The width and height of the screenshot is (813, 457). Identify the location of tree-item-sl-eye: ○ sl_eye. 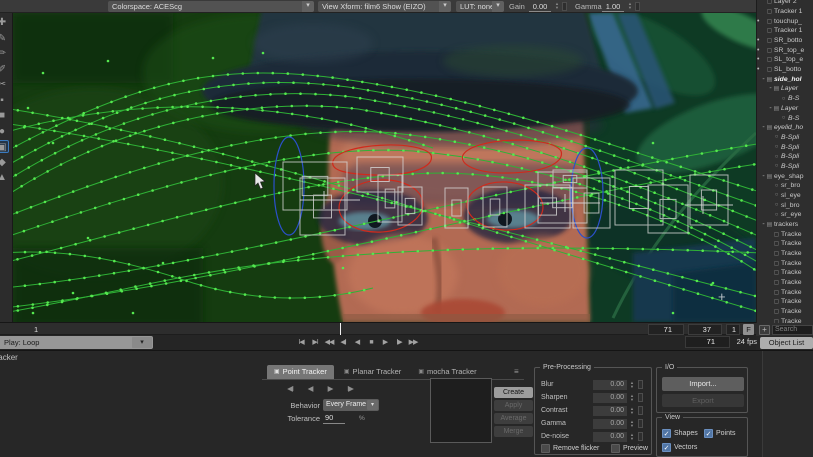
(785, 196).